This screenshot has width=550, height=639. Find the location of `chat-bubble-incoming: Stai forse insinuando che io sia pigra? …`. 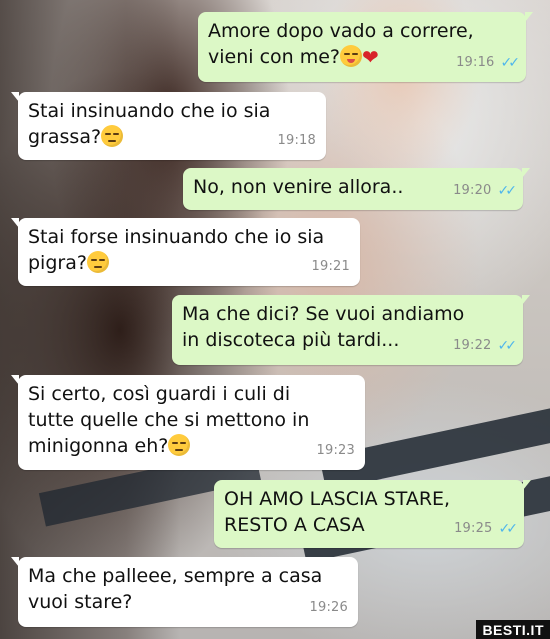

chat-bubble-incoming: Stai forse insinuando che io sia pigra? … is located at coordinates (185, 252).